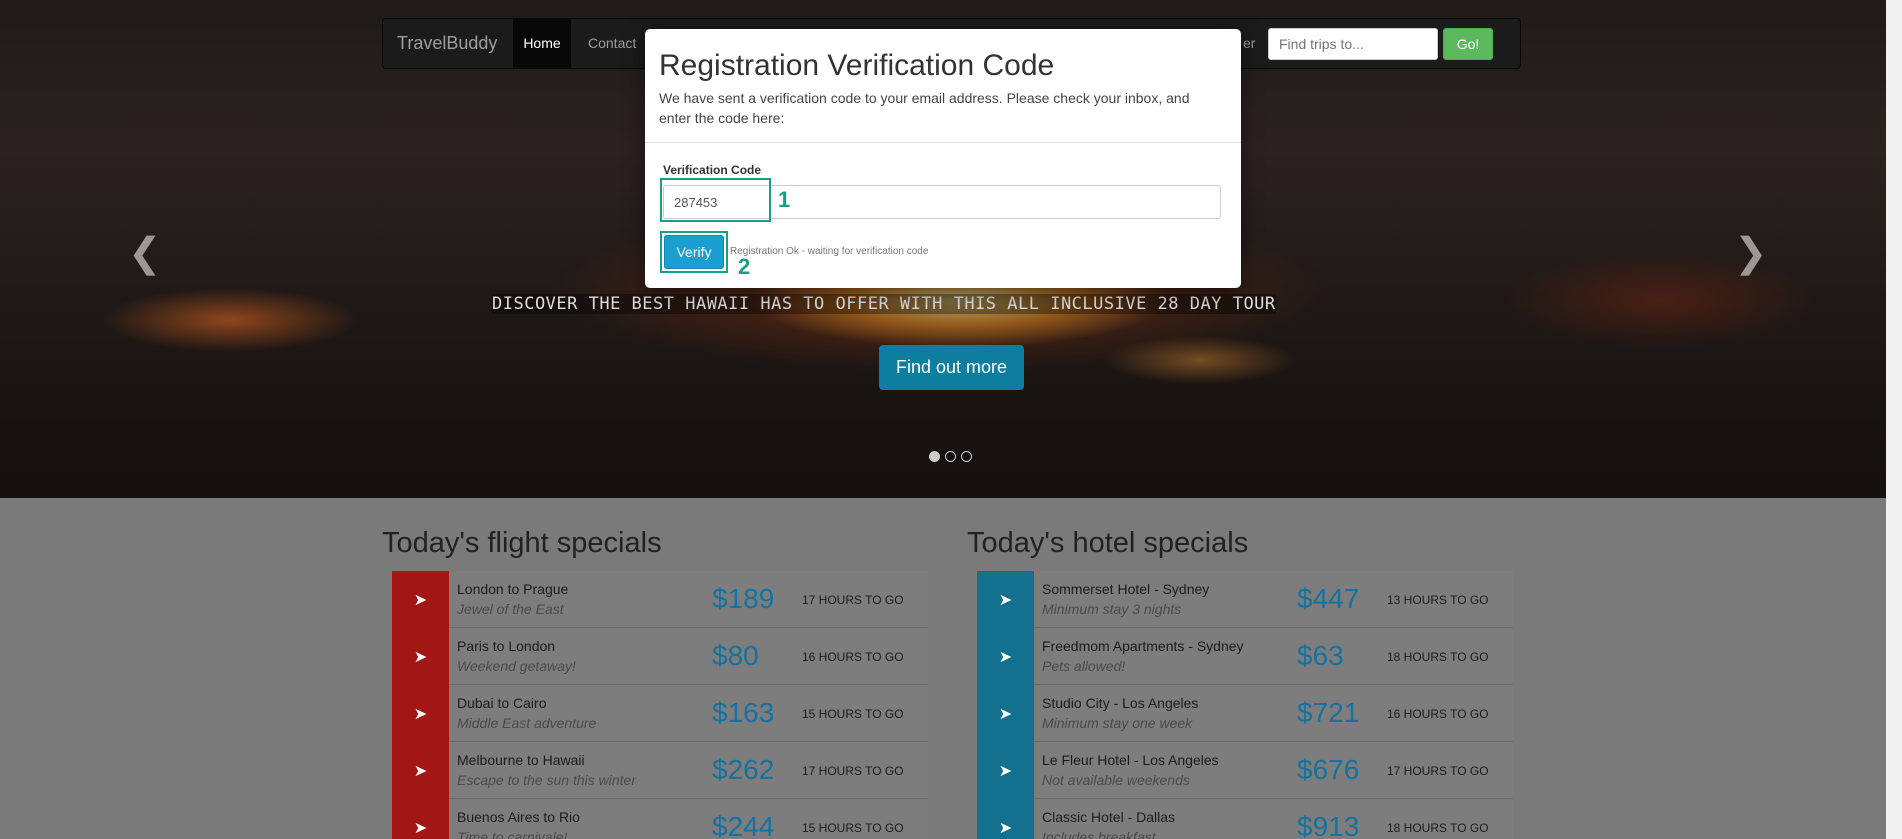 The width and height of the screenshot is (1902, 839). I want to click on item-subtitle: Jewel of the East, so click(510, 609).